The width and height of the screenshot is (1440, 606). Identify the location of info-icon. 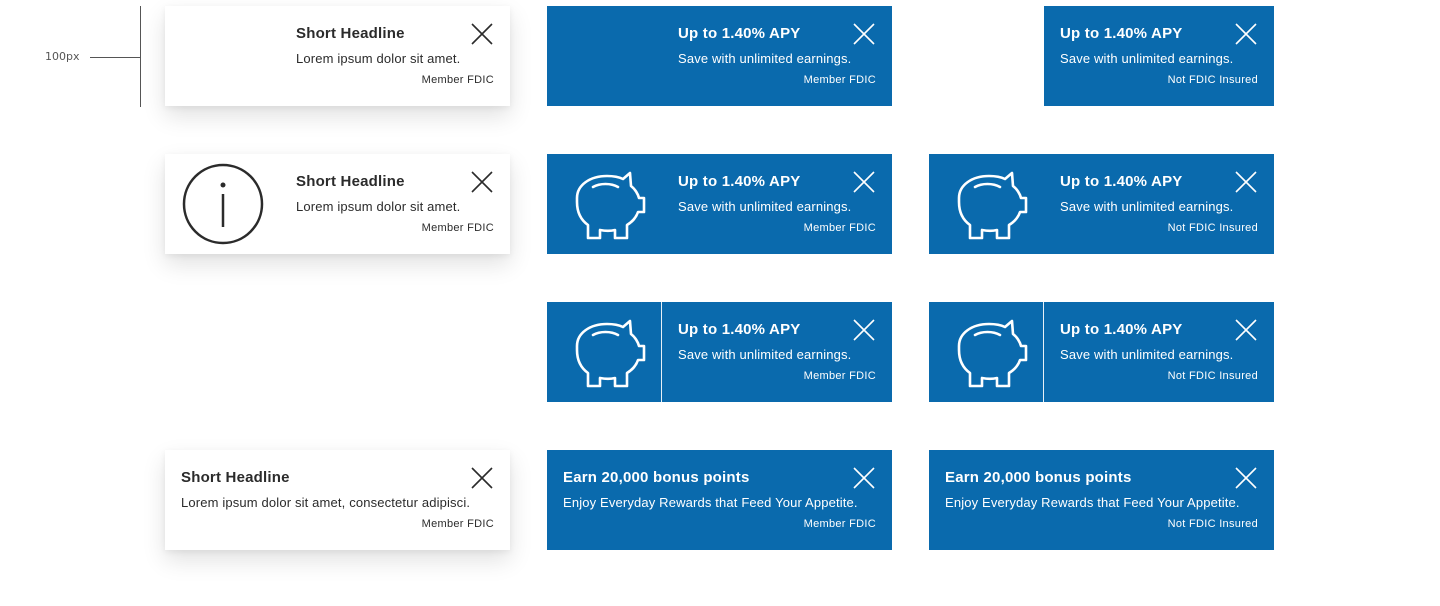
(223, 204).